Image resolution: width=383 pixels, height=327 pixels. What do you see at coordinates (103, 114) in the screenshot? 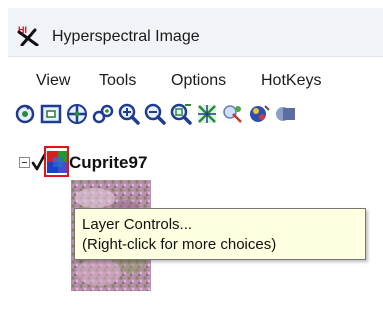
I see `link-tool-icon` at bounding box center [103, 114].